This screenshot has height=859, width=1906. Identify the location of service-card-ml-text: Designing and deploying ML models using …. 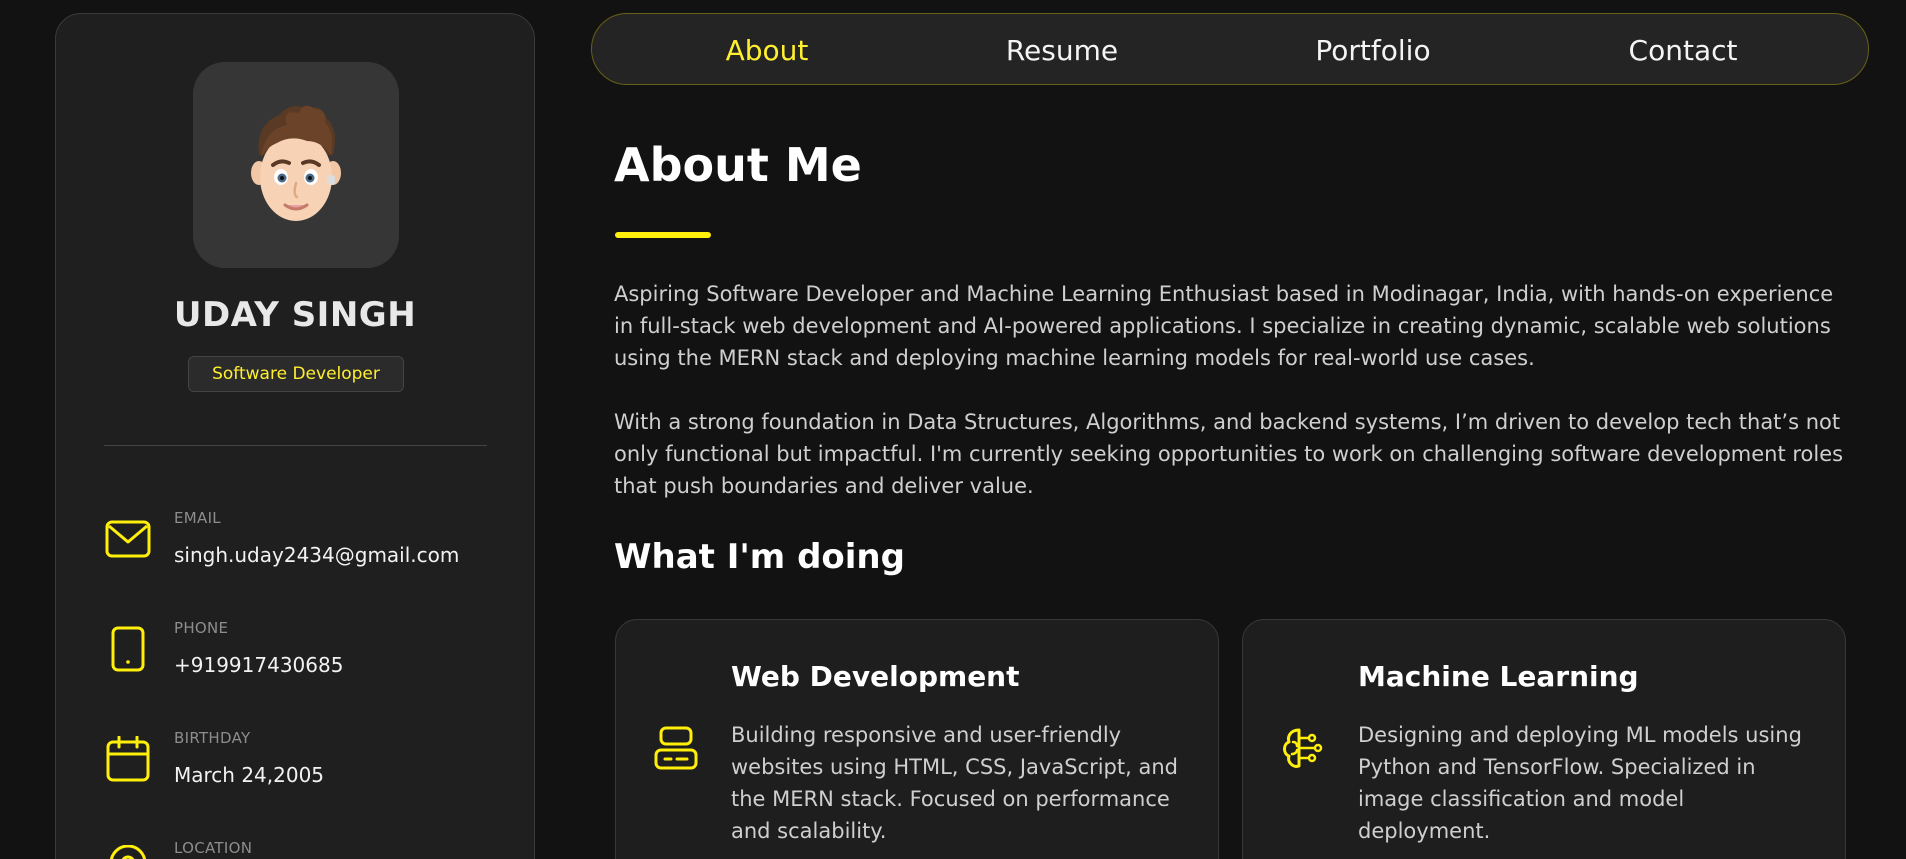
(1580, 783).